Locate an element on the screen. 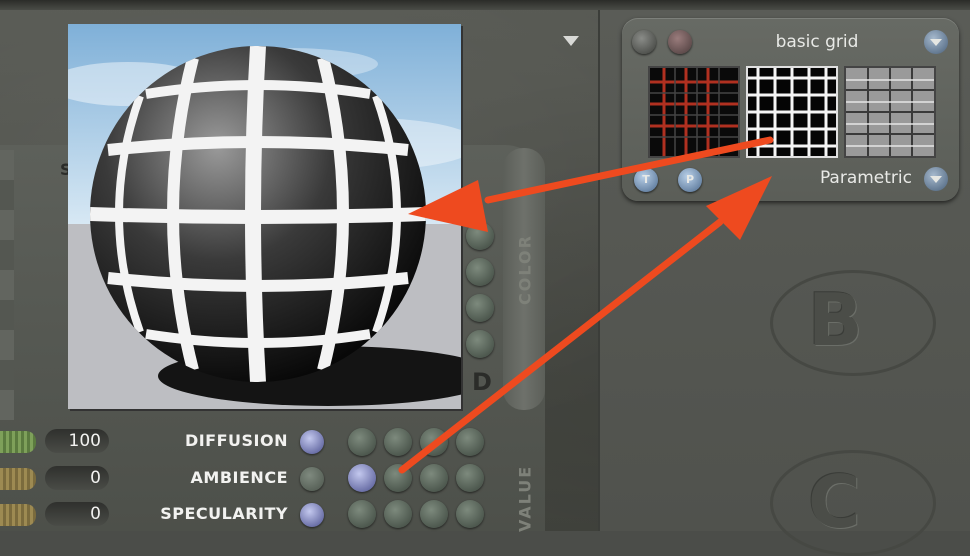 This screenshot has height=556, width=970. diffusion-slider is located at coordinates (18, 442).